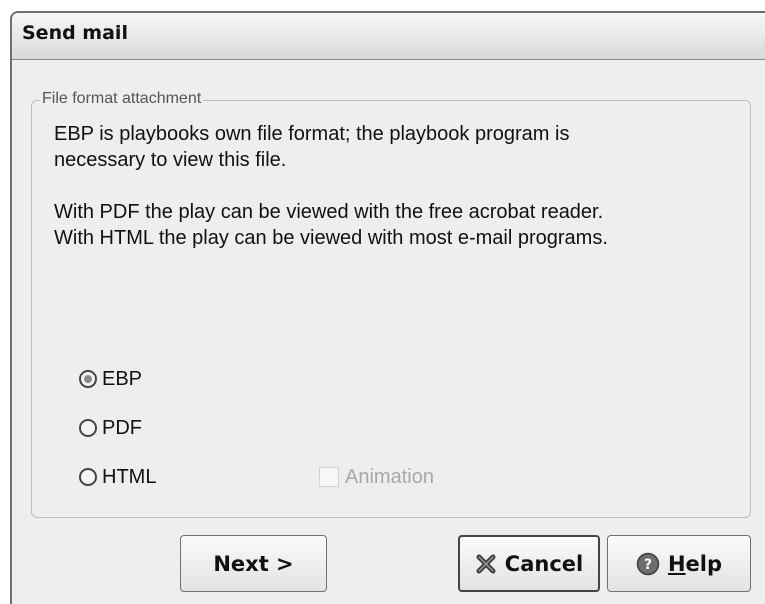 The height and width of the screenshot is (604, 765). I want to click on title-bar: Send mail, so click(388, 36).